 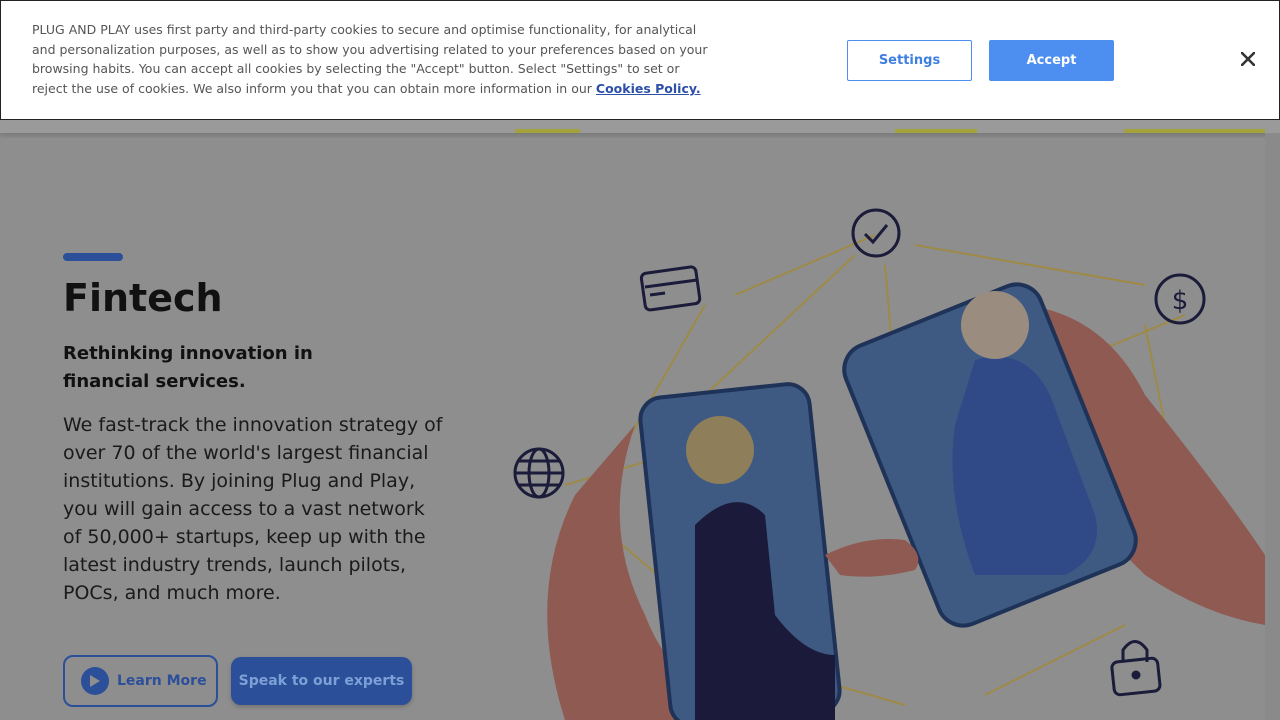 What do you see at coordinates (909, 60) in the screenshot?
I see `cookie-settings-button: Settings` at bounding box center [909, 60].